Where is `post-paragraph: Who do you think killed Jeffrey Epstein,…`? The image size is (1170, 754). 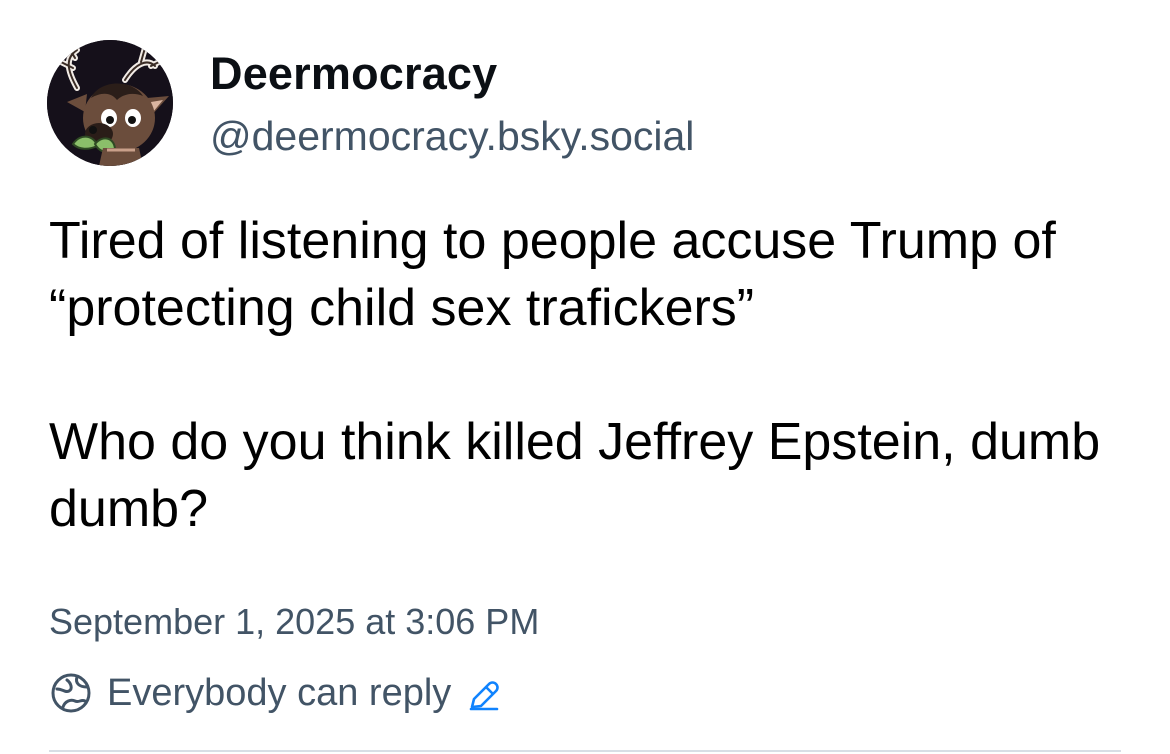
post-paragraph: Who do you think killed Jeffrey Epstein,… is located at coordinates (575, 475).